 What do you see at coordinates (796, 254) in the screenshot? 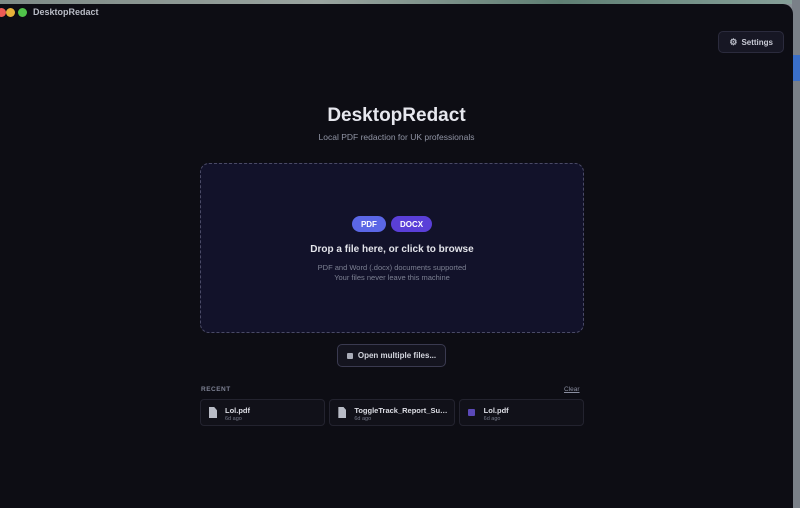
I see `desktop-right-edge` at bounding box center [796, 254].